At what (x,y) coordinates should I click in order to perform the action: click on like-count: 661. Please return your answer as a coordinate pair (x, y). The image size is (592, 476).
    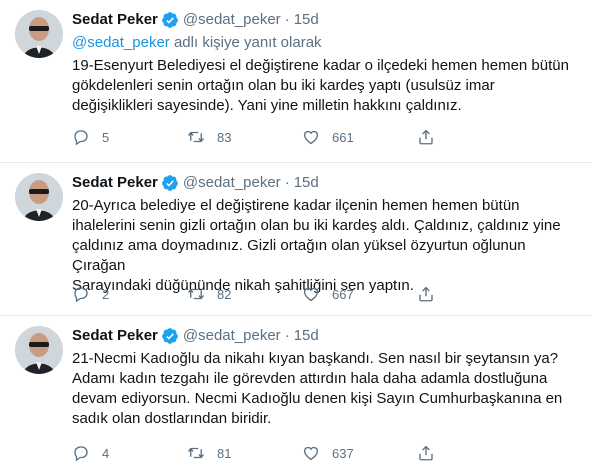
    Looking at the image, I should click on (343, 137).